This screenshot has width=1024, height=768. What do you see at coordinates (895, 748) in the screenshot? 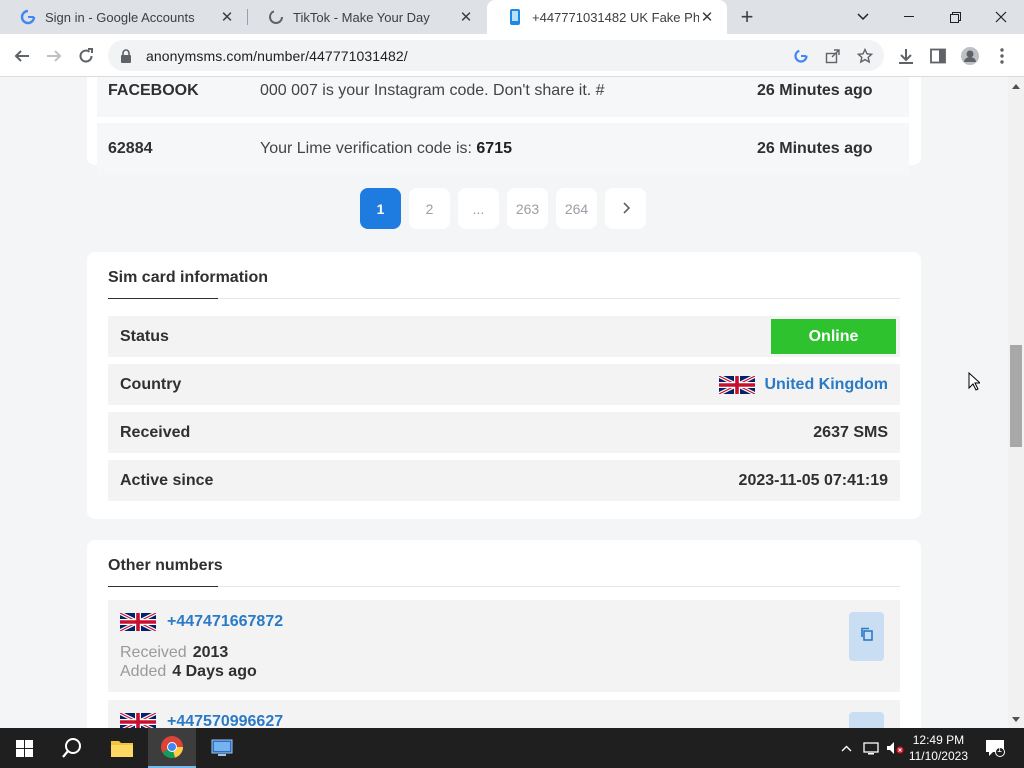
I see `volume-muted-icon` at bounding box center [895, 748].